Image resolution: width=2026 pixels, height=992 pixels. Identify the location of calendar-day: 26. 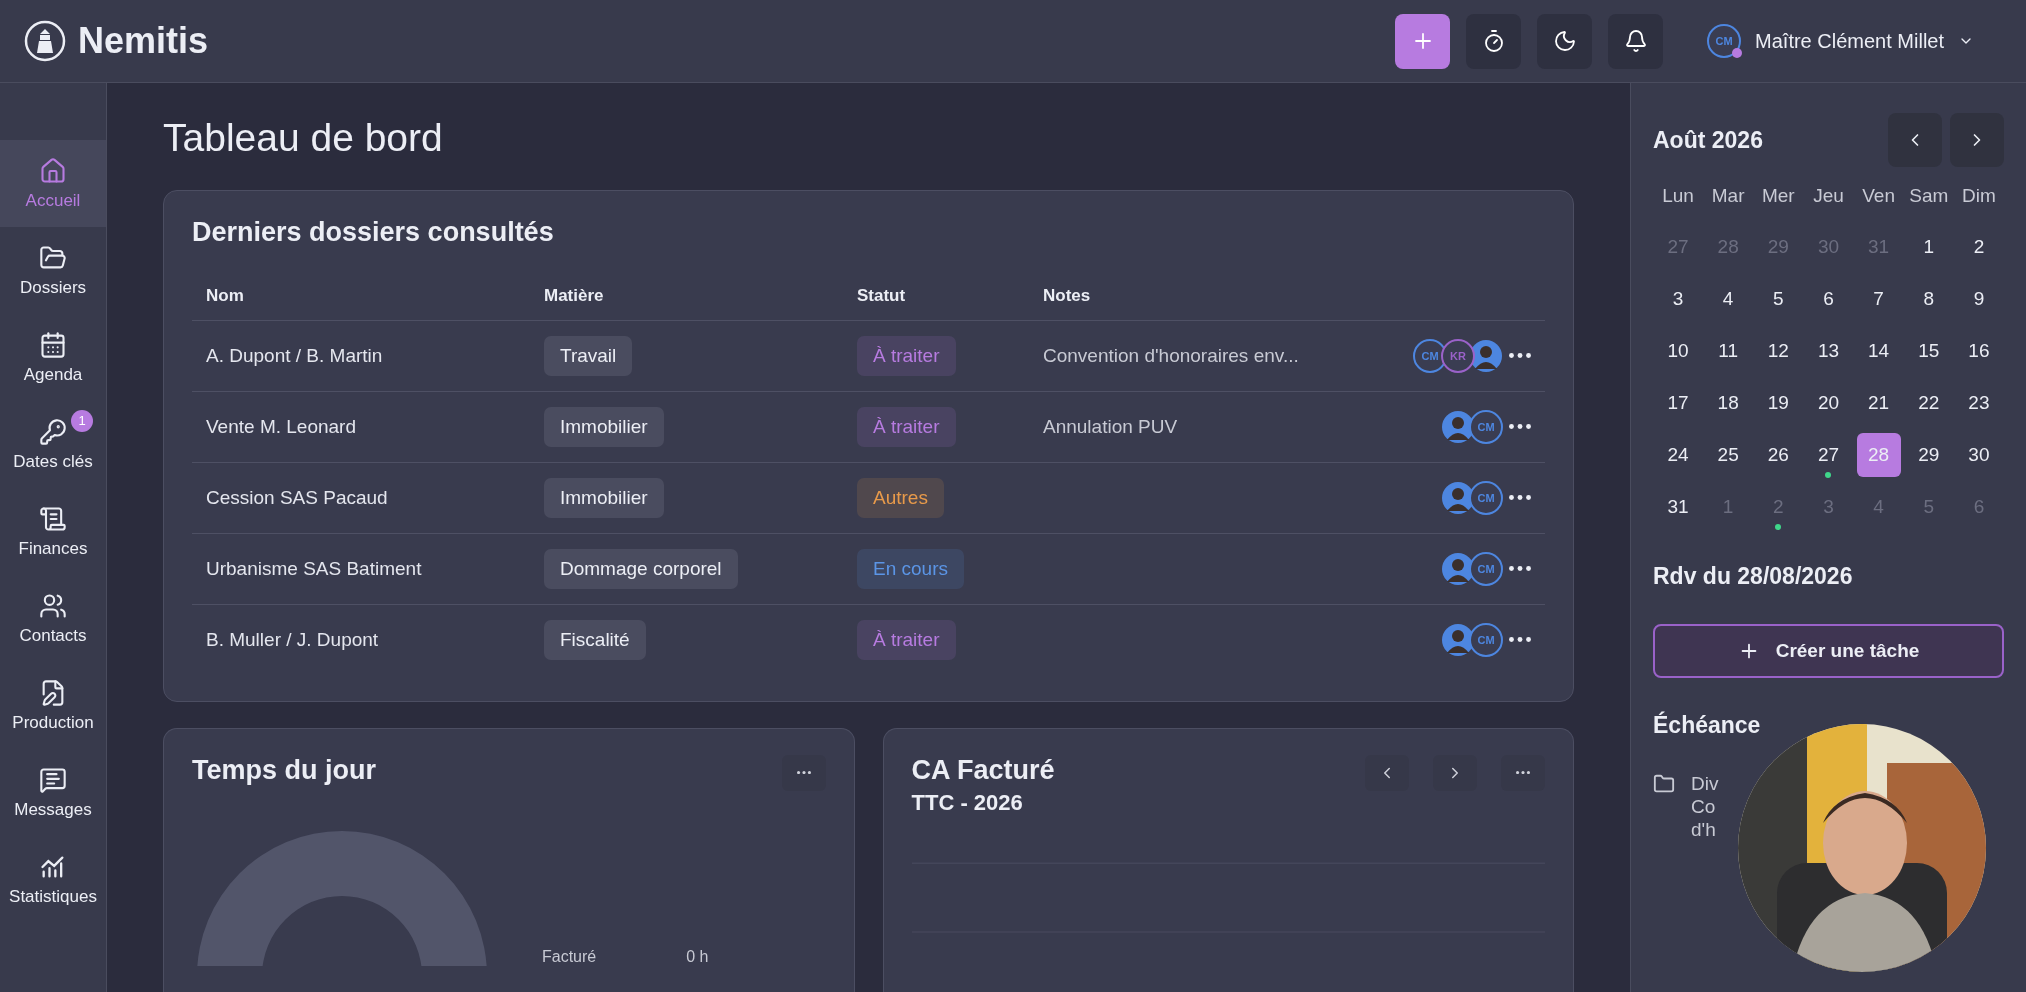
(1778, 455).